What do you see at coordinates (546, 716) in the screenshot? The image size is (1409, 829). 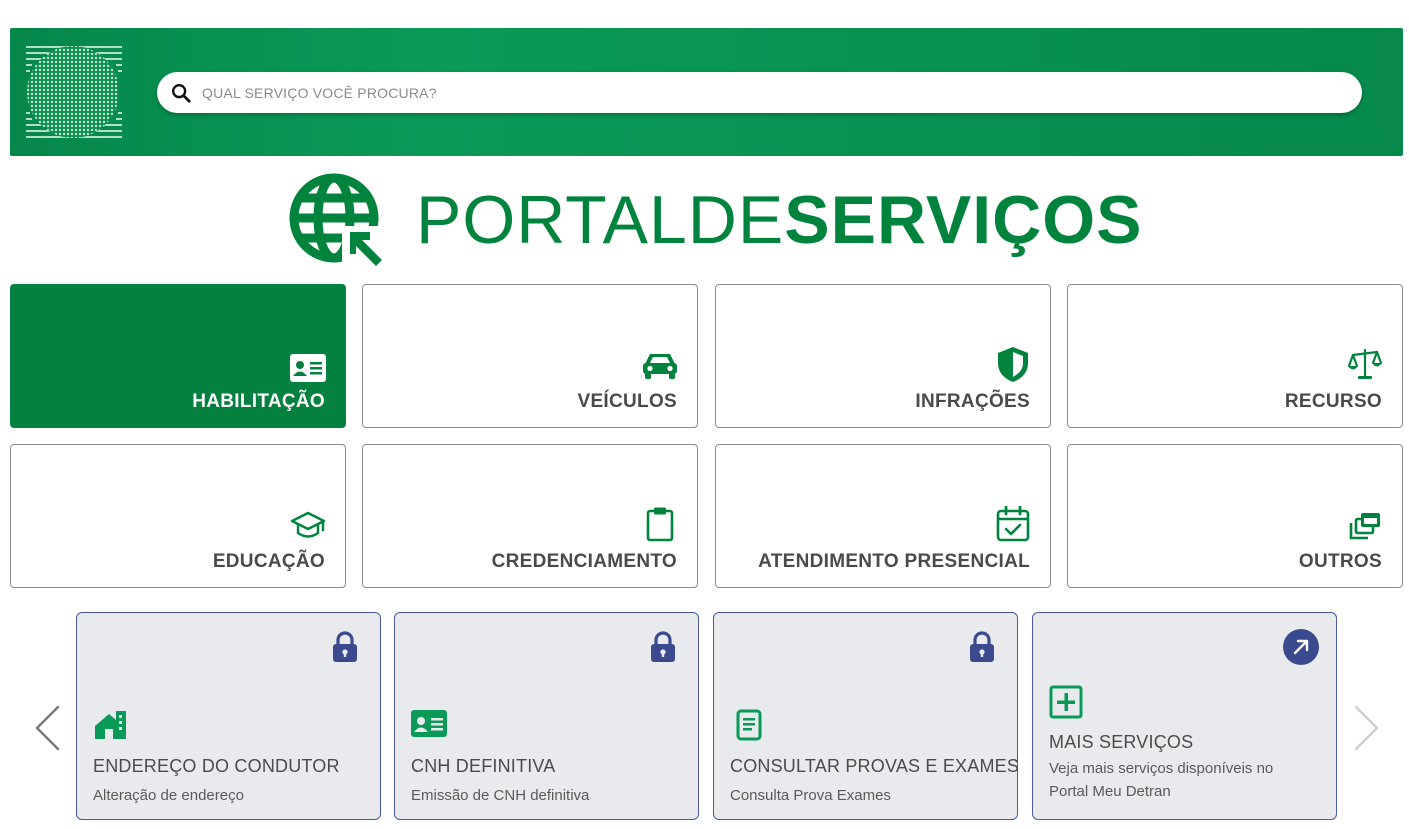 I see `service-card-cnh-definitiva: CNH DEFINITIVA Emissão de CNH definitiva` at bounding box center [546, 716].